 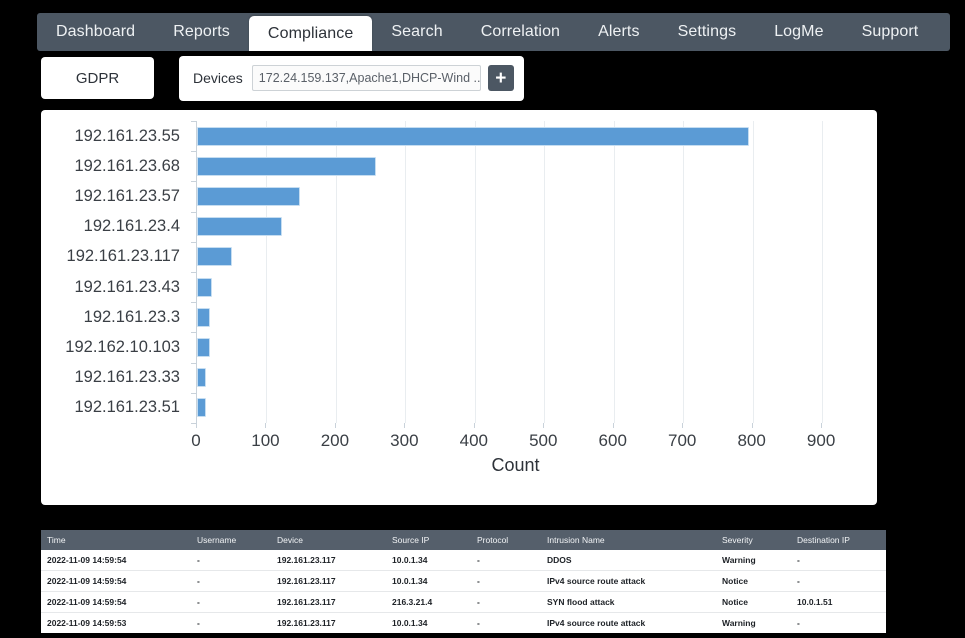 I want to click on nav-item-label: Alerts, so click(x=619, y=31).